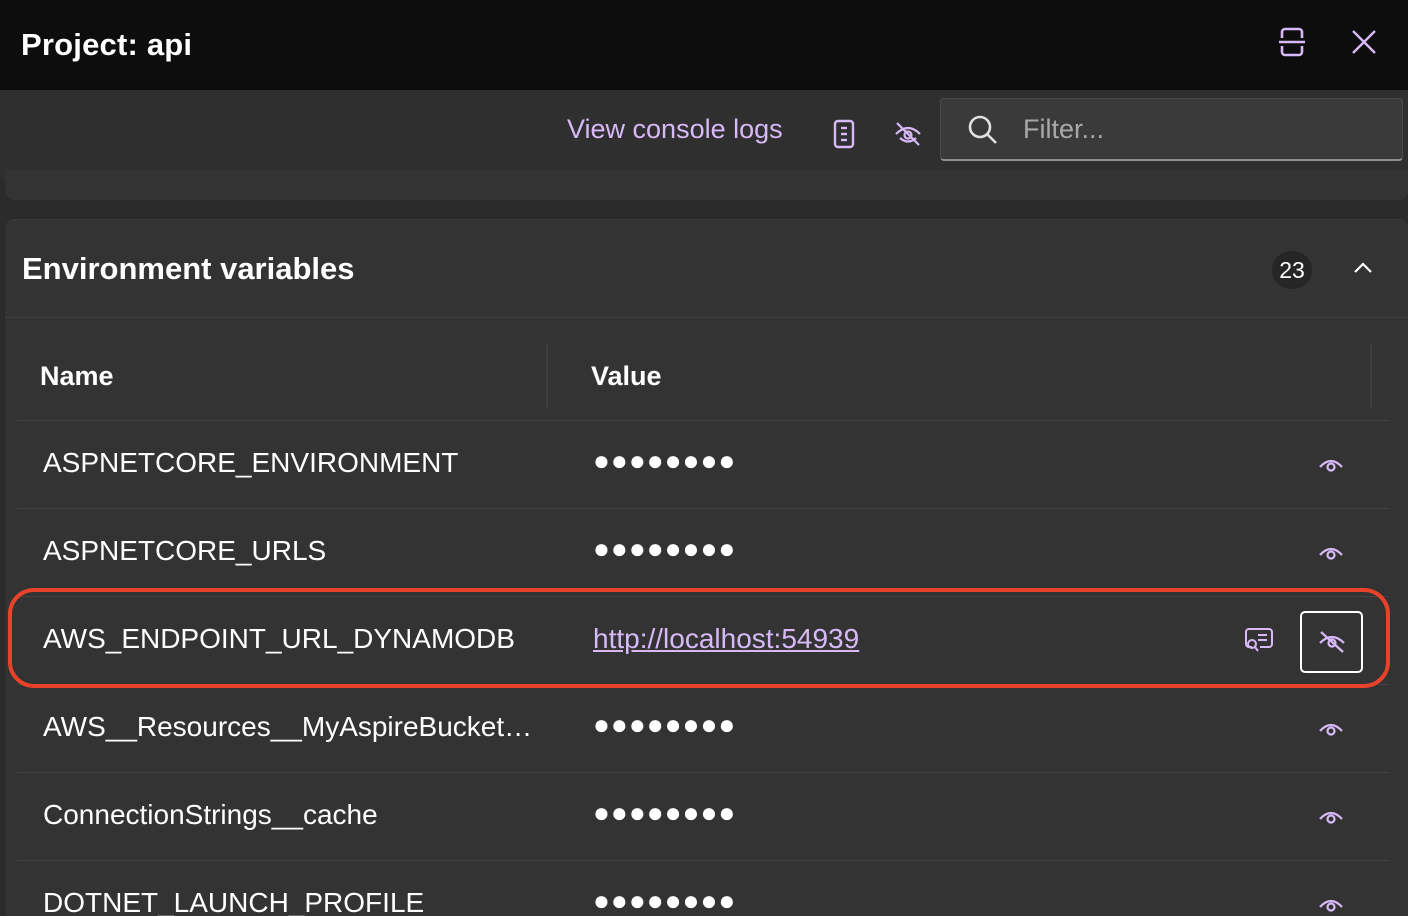 This screenshot has height=916, width=1408. I want to click on table-row: ConnectionStrings__cache ●●●●●●●●, so click(703, 817).